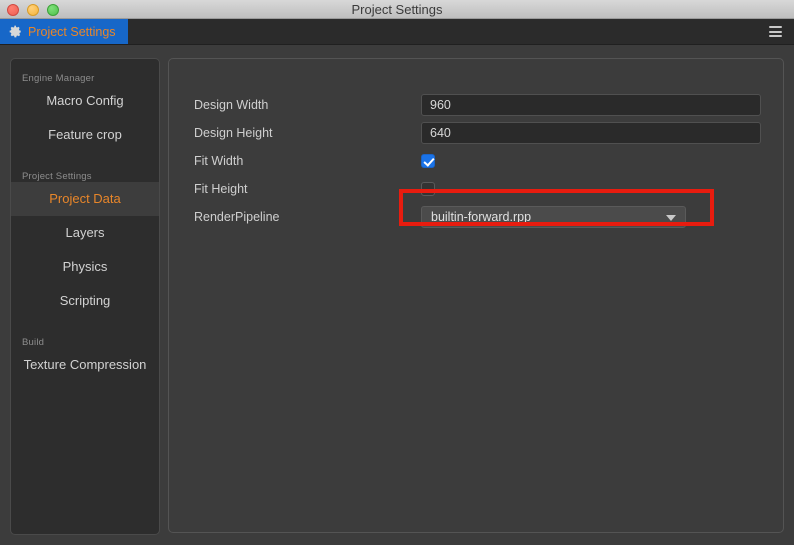 The height and width of the screenshot is (545, 794). Describe the element at coordinates (13, 10) in the screenshot. I see `close-button` at that location.